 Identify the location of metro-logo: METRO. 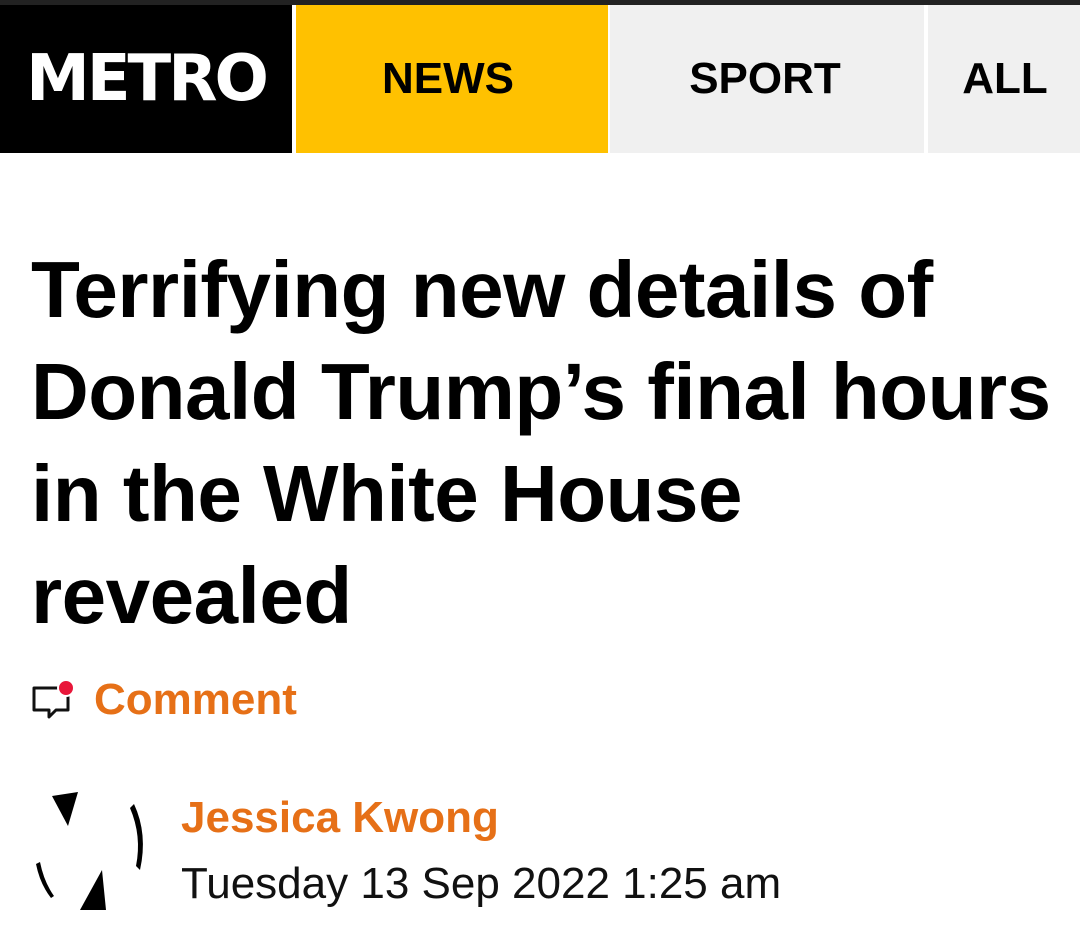
(146, 79).